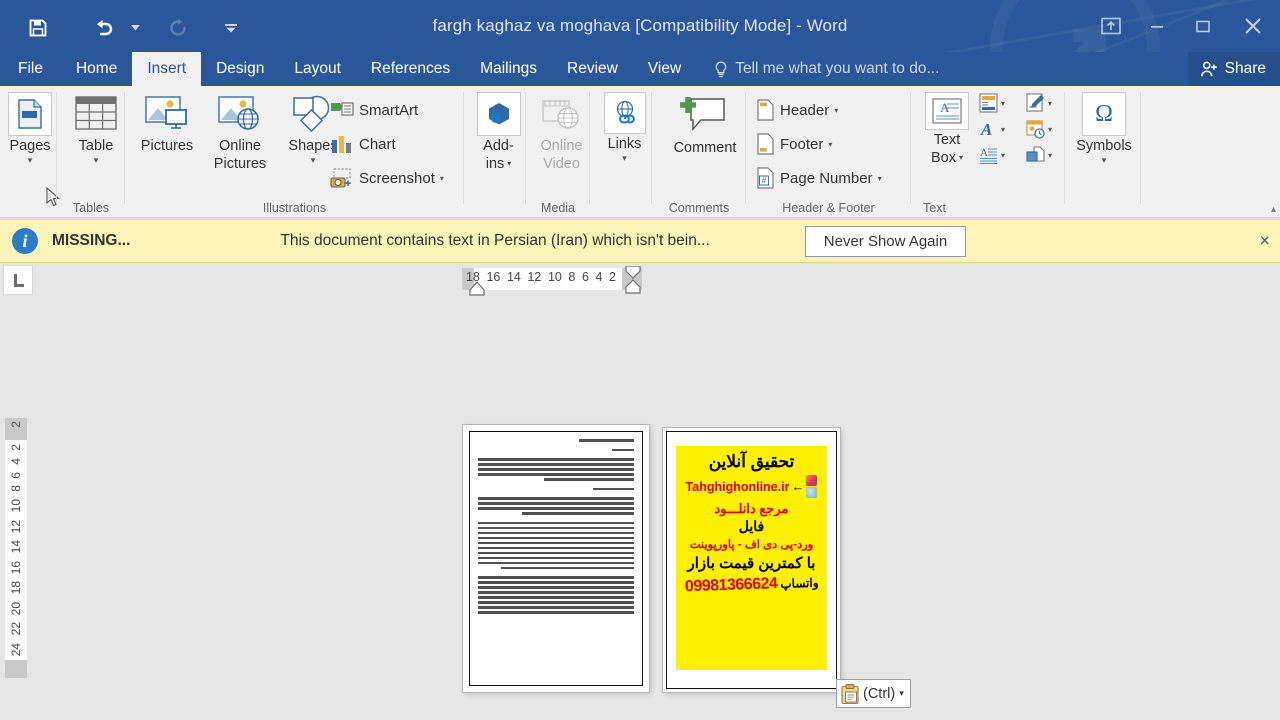 This screenshot has height=720, width=1280. I want to click on text-box-label-2: Box, so click(943, 158).